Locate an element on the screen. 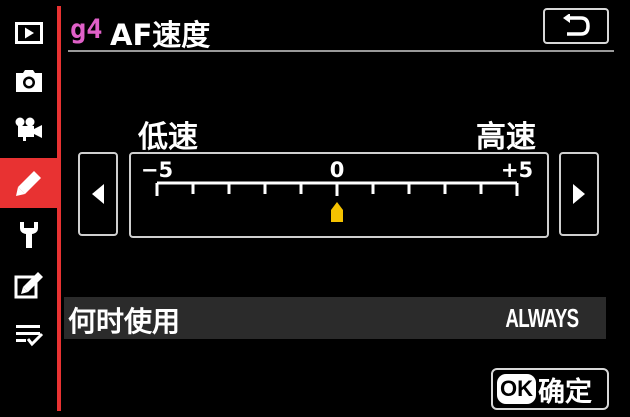 This screenshot has height=417, width=630. scale-ticks is located at coordinates (337, 189).